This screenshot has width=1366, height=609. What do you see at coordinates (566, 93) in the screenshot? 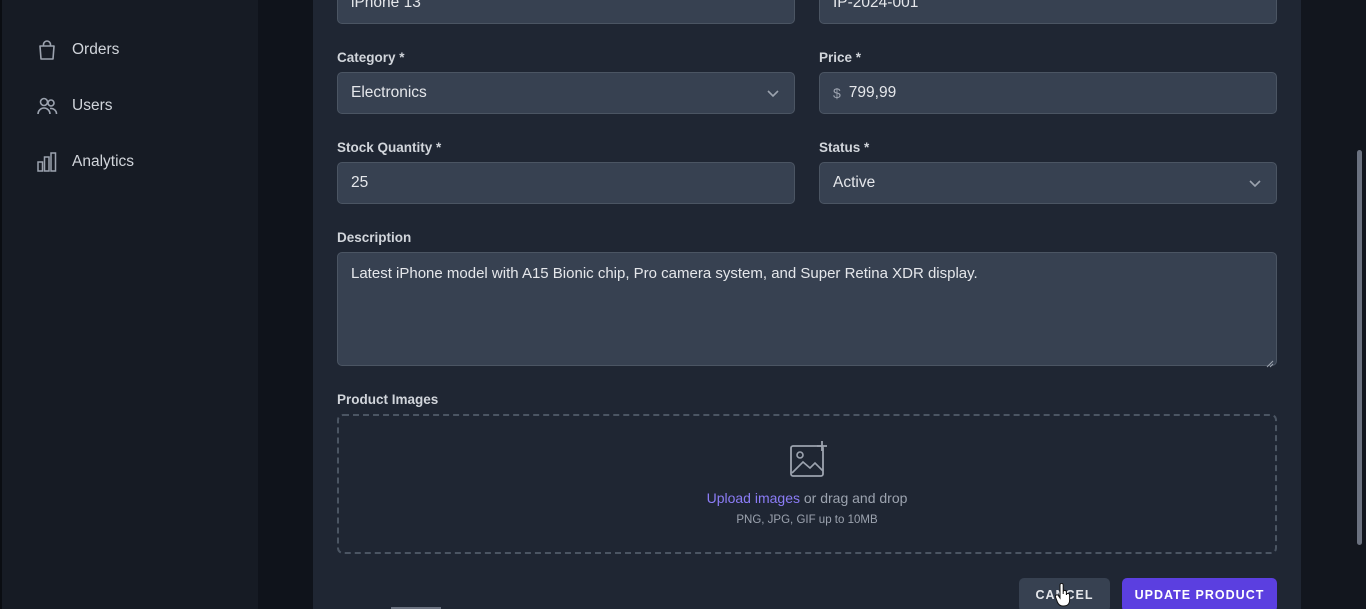
I see `category-select: Electronics` at bounding box center [566, 93].